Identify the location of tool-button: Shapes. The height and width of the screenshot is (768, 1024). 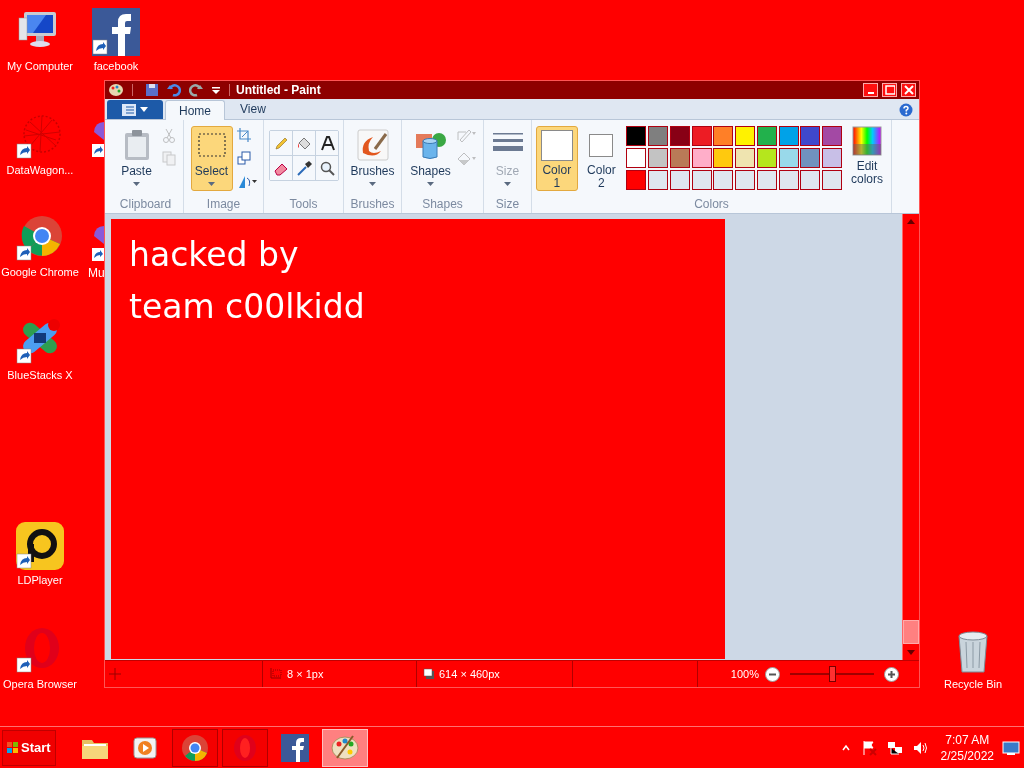
(430, 158).